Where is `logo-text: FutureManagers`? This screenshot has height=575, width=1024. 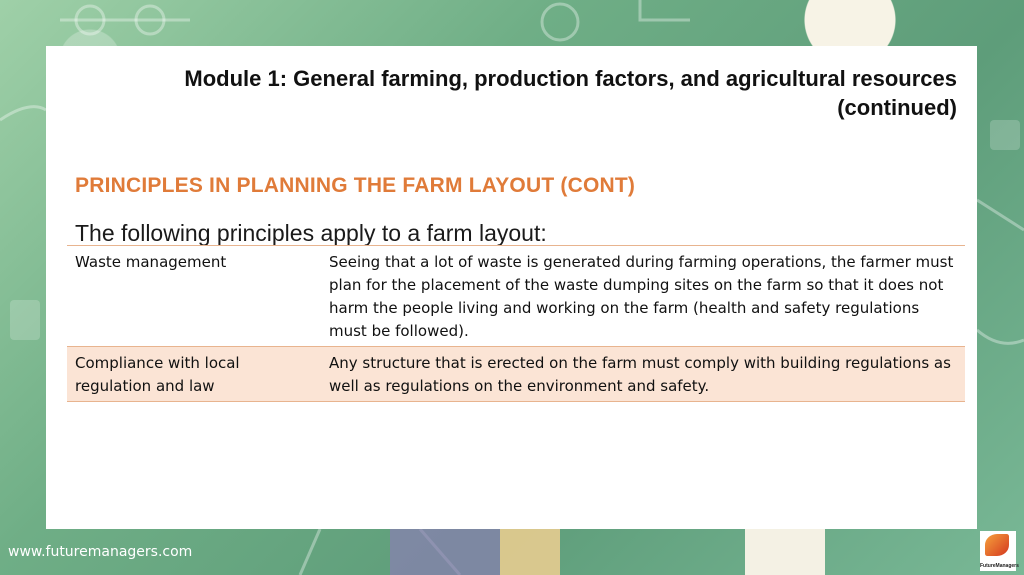 logo-text: FutureManagers is located at coordinates (999, 566).